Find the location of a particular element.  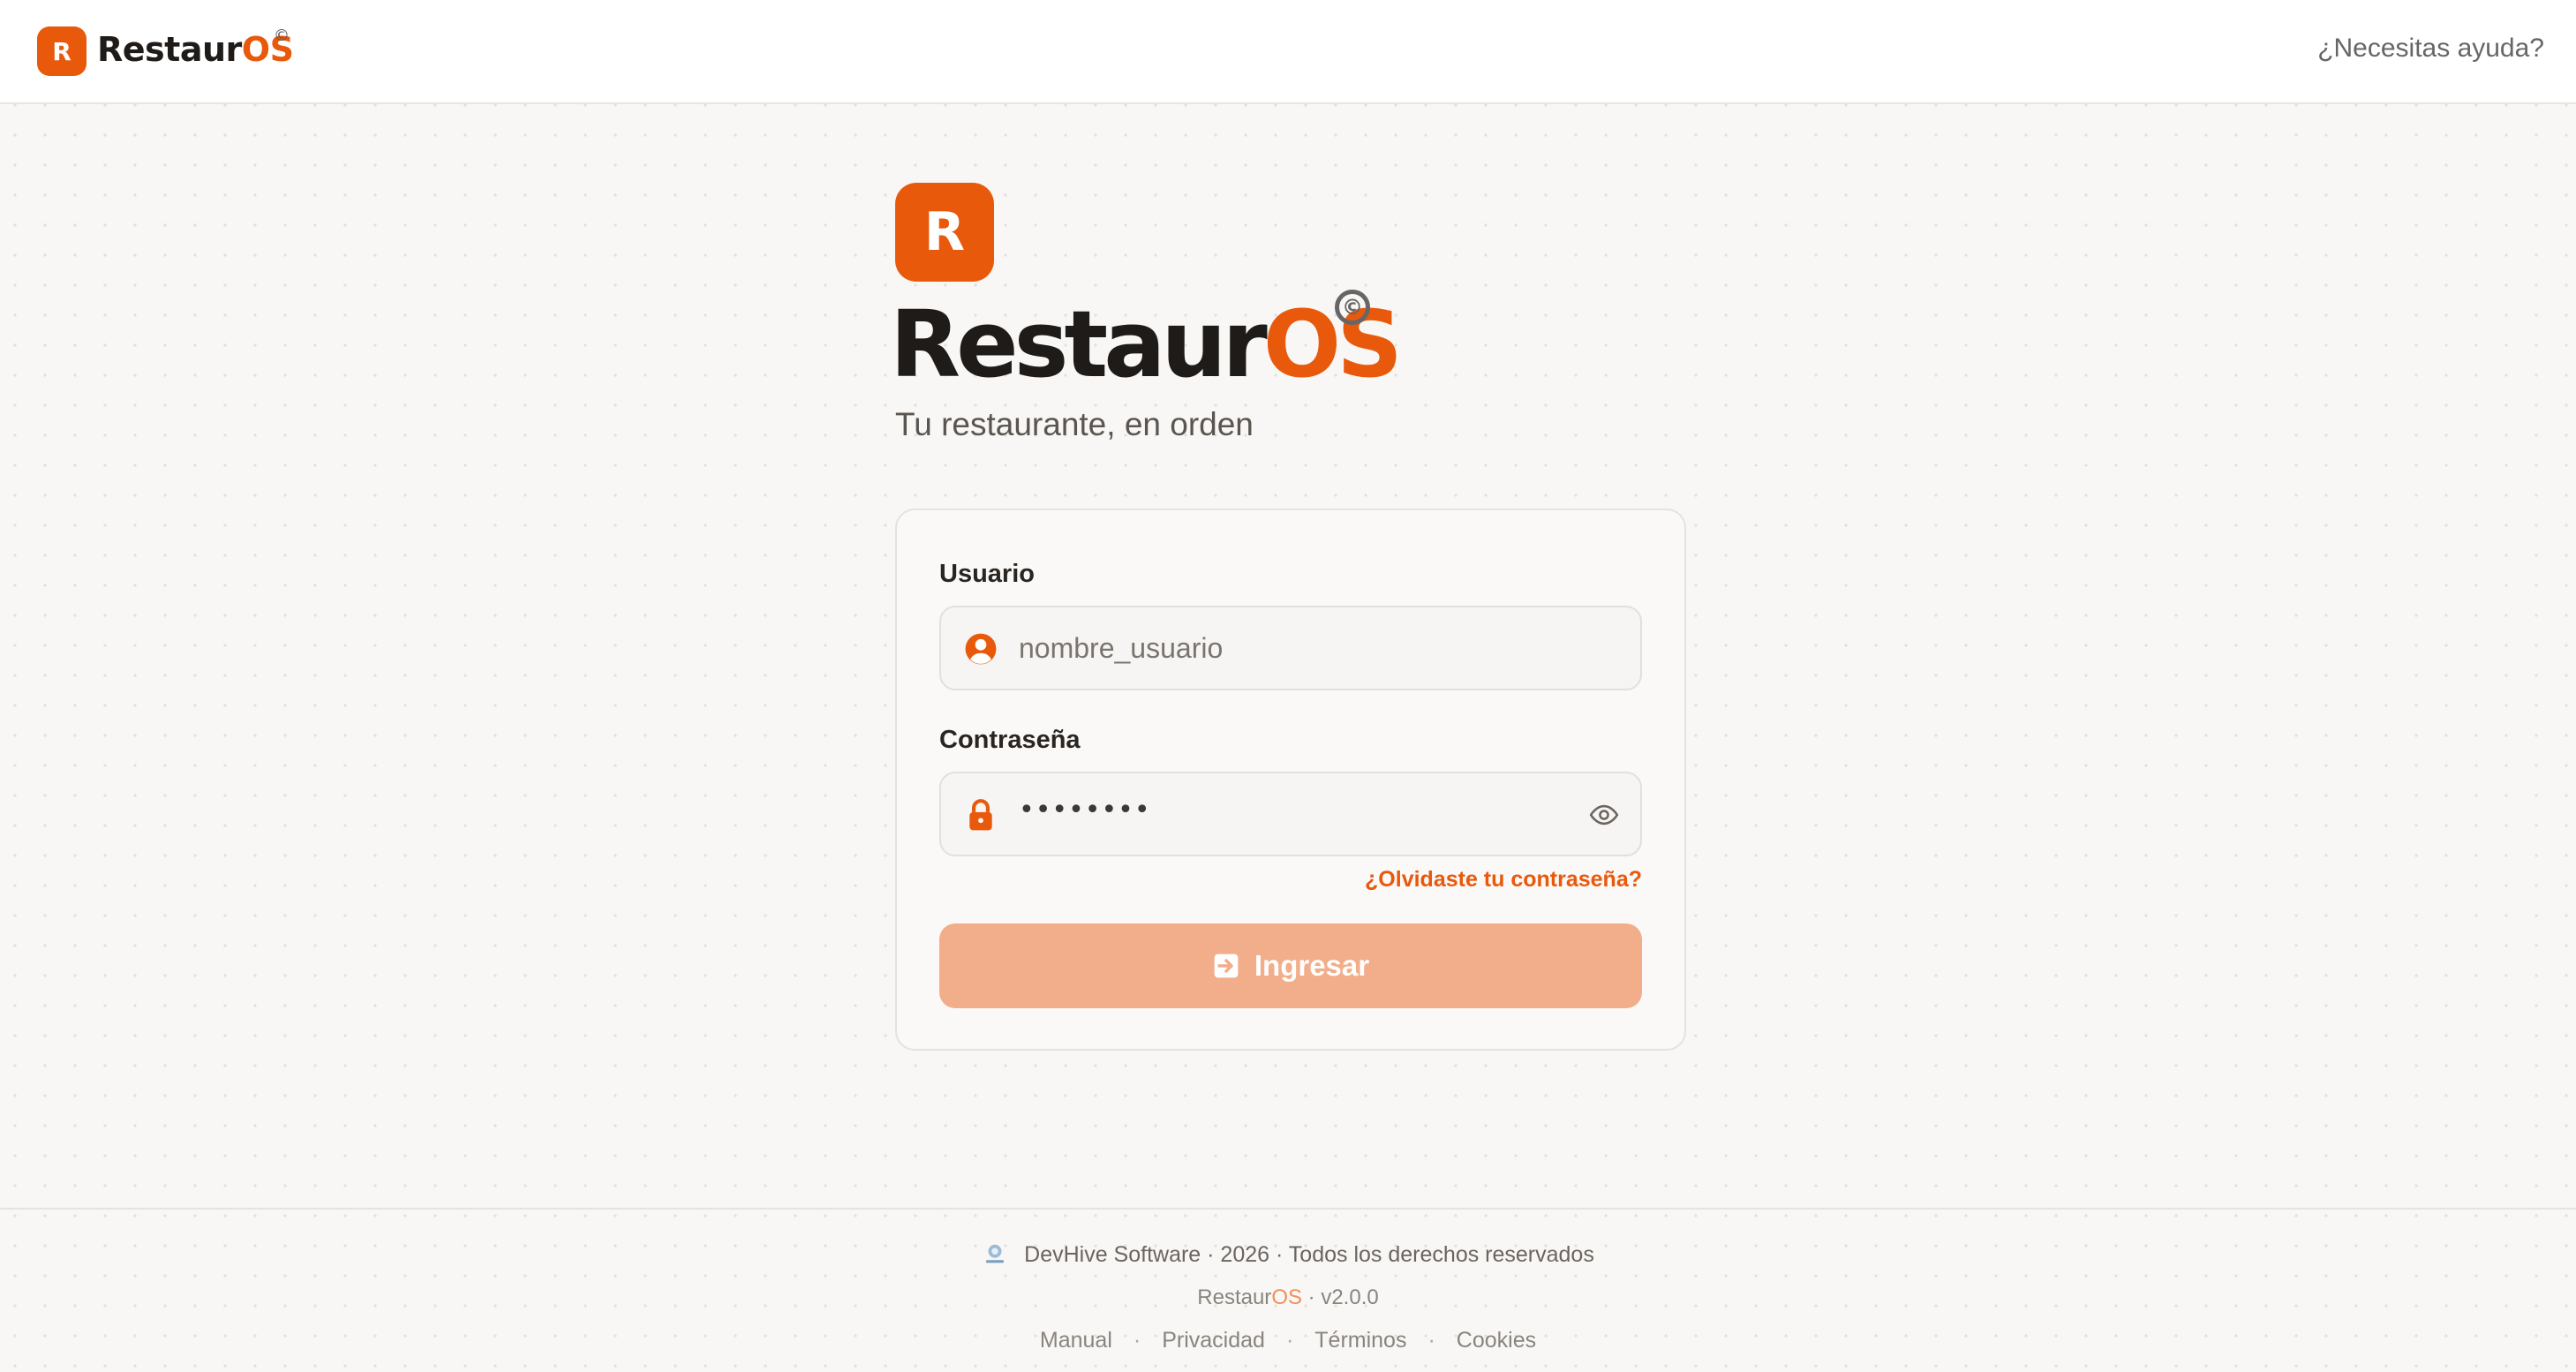

username-input: nombre_usuario is located at coordinates (1121, 648).